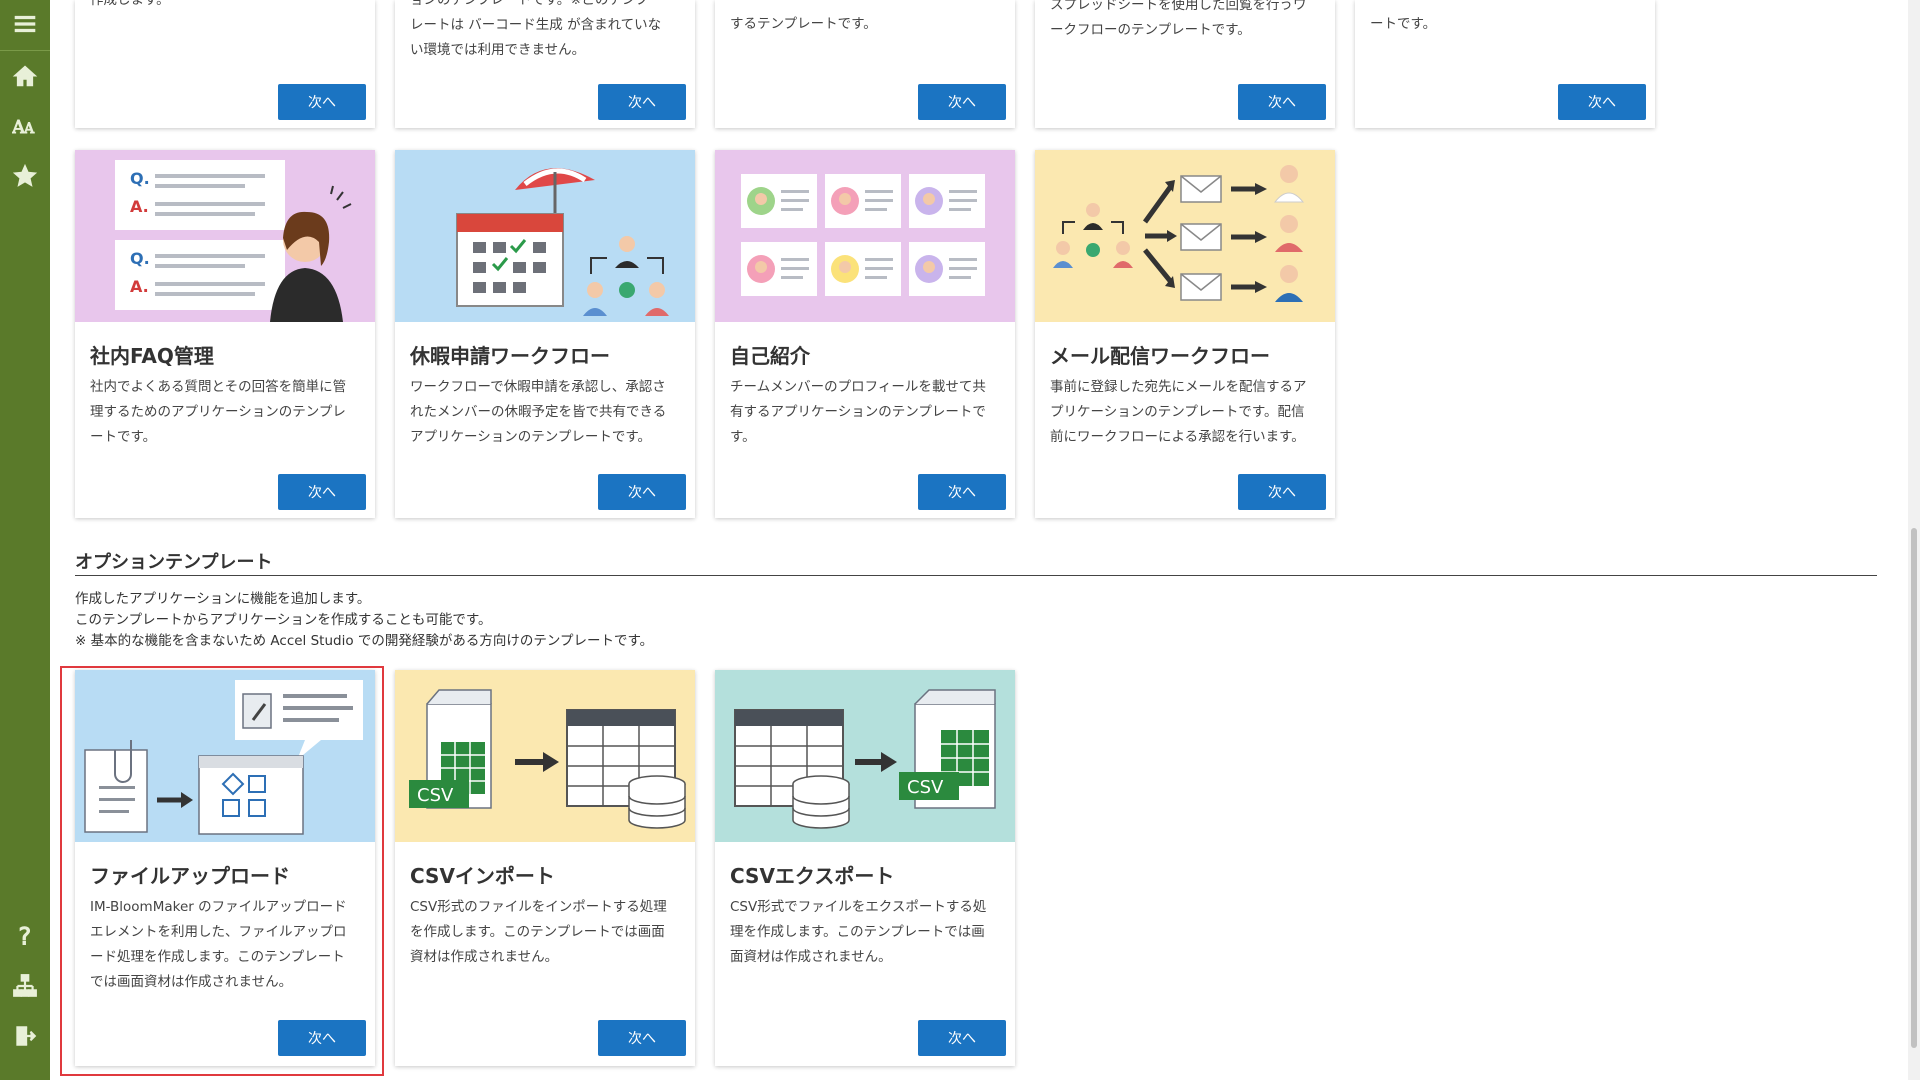 The image size is (1920, 1080). I want to click on mail-illustration, so click(1185, 236).